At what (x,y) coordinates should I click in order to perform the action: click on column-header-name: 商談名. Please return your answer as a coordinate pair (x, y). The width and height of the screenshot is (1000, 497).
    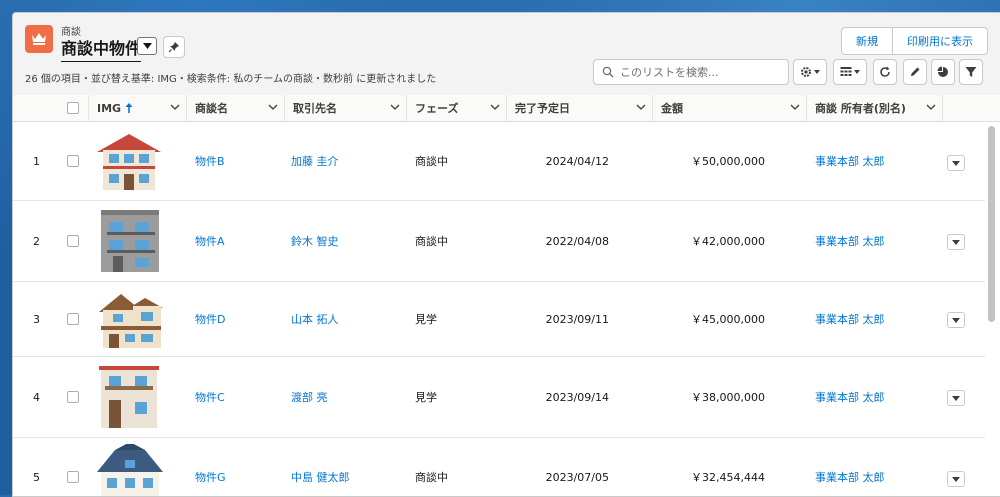
    Looking at the image, I should click on (236, 108).